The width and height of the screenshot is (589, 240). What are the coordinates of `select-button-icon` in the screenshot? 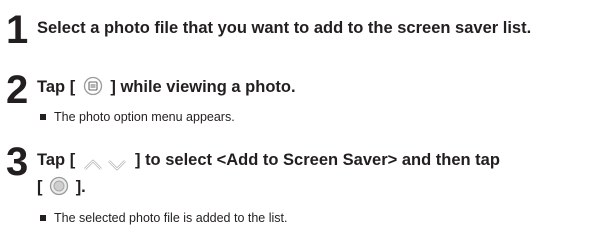 It's located at (59, 186).